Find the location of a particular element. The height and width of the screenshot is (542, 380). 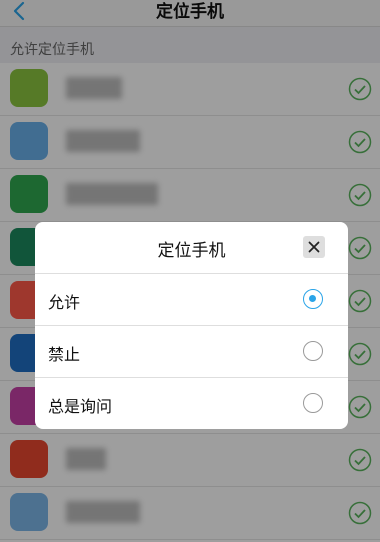

option-label: 总是询问 is located at coordinates (80, 406).